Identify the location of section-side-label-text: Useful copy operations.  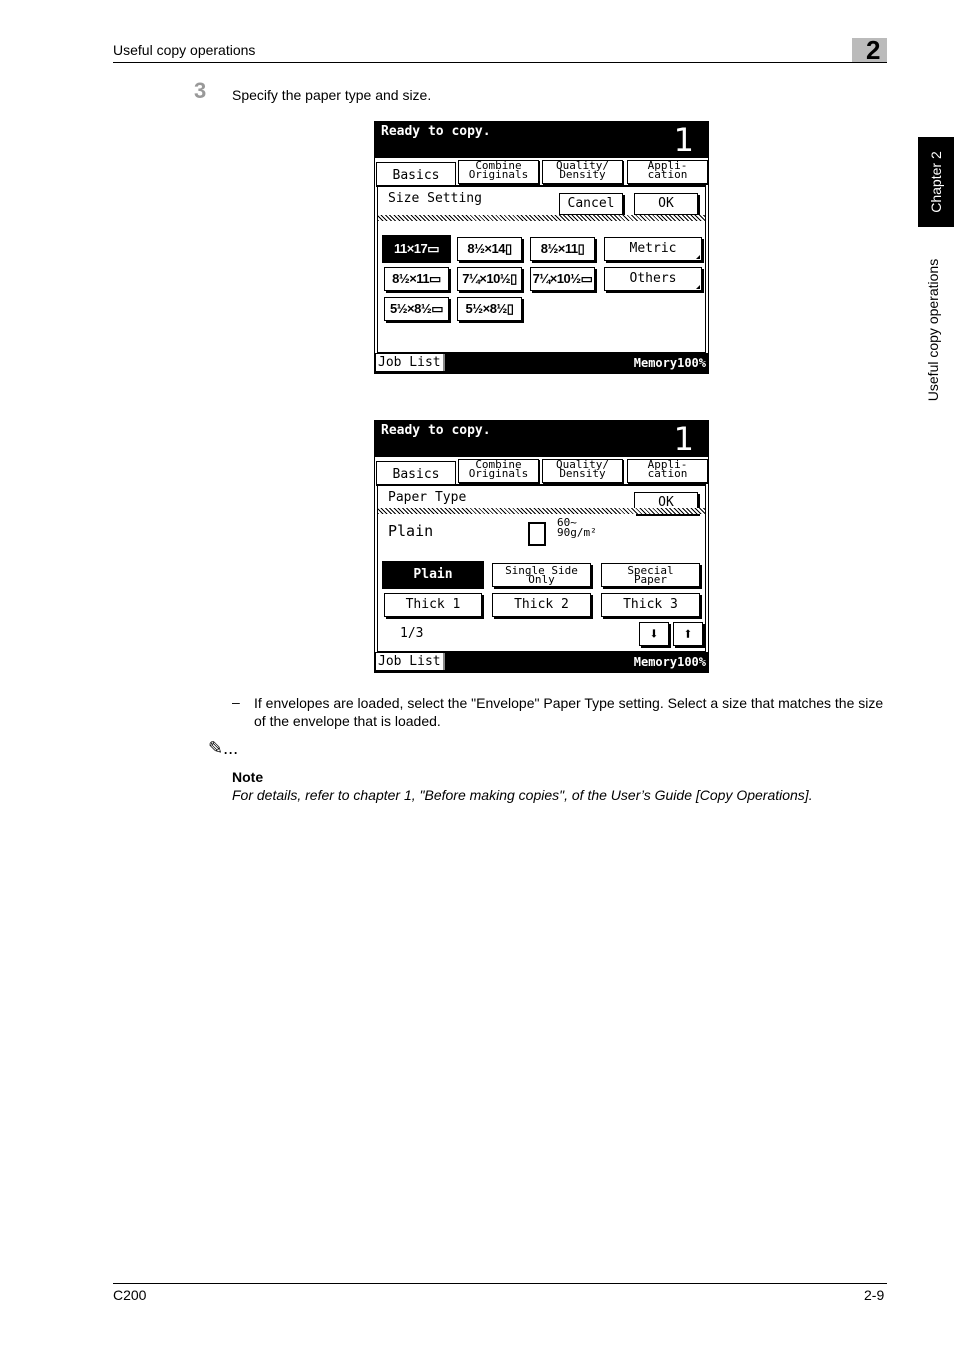
(933, 330).